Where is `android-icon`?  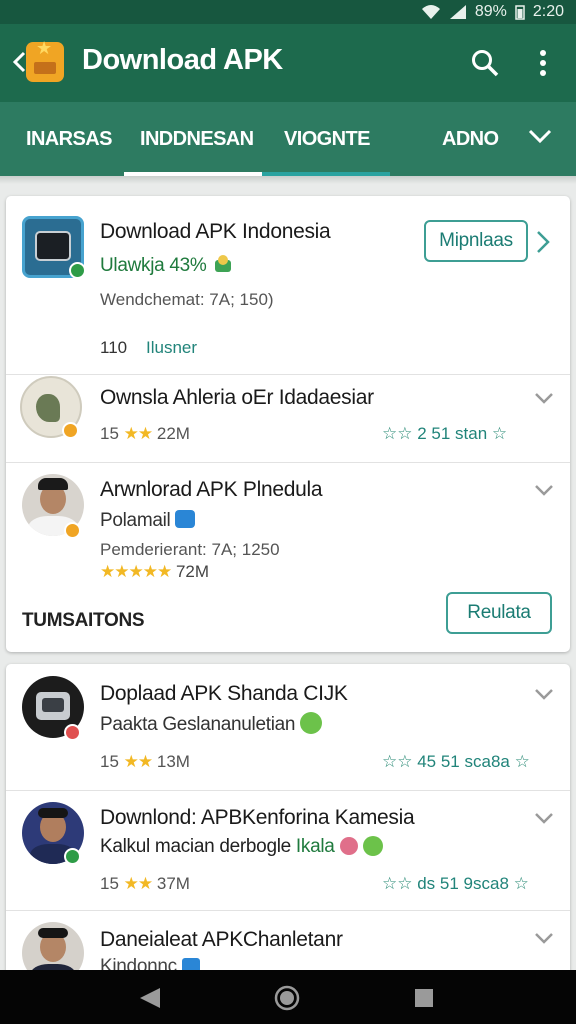
android-icon is located at coordinates (222, 263).